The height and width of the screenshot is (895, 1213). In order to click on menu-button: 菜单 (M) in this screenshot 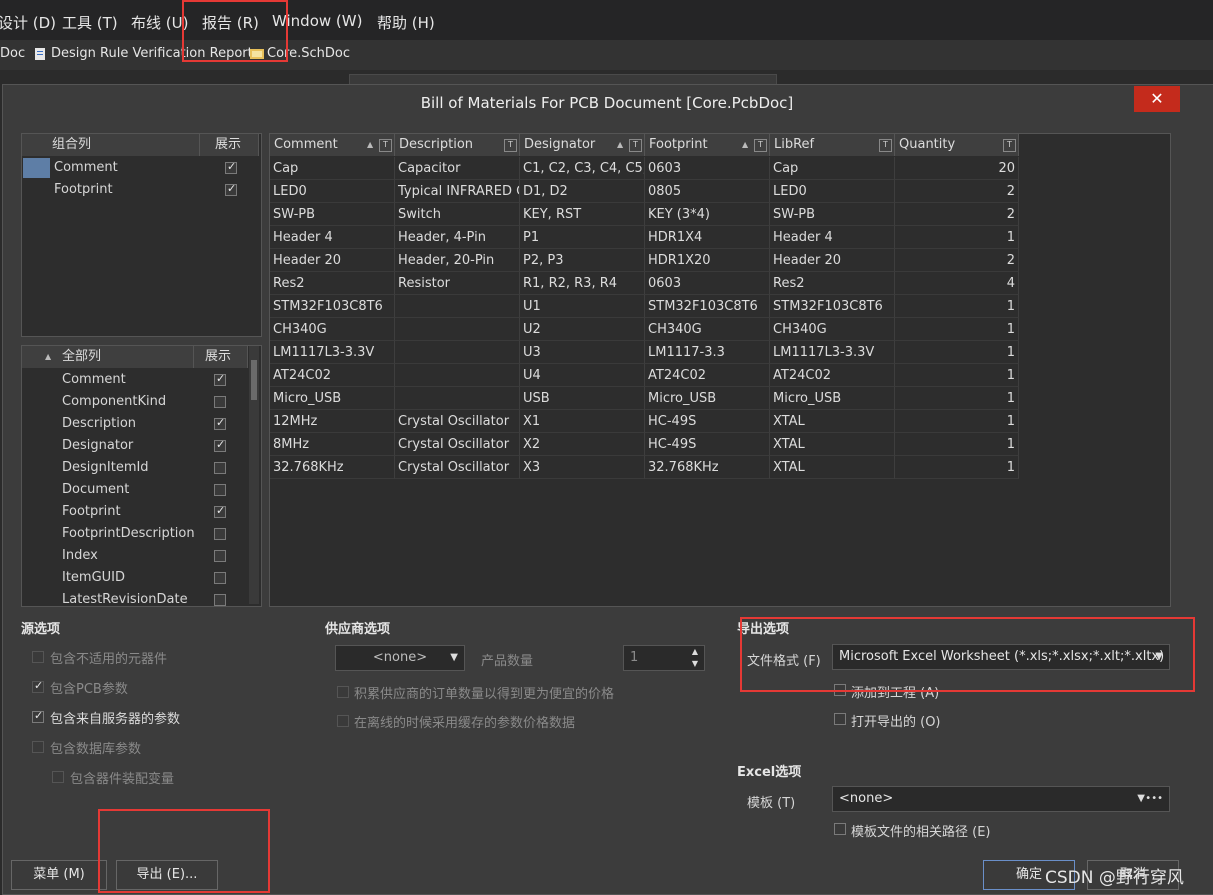, I will do `click(59, 875)`.